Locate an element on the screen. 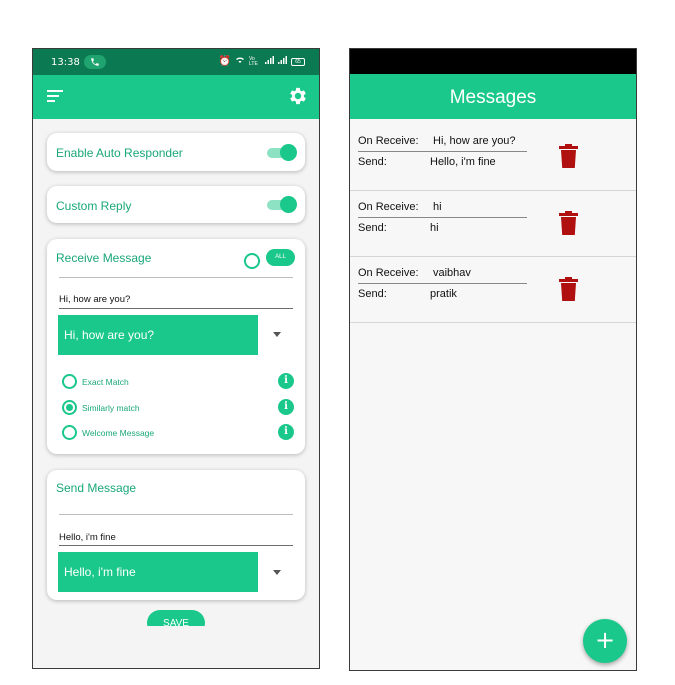 The height and width of the screenshot is (685, 675). receive-keyword-underline is located at coordinates (176, 277).